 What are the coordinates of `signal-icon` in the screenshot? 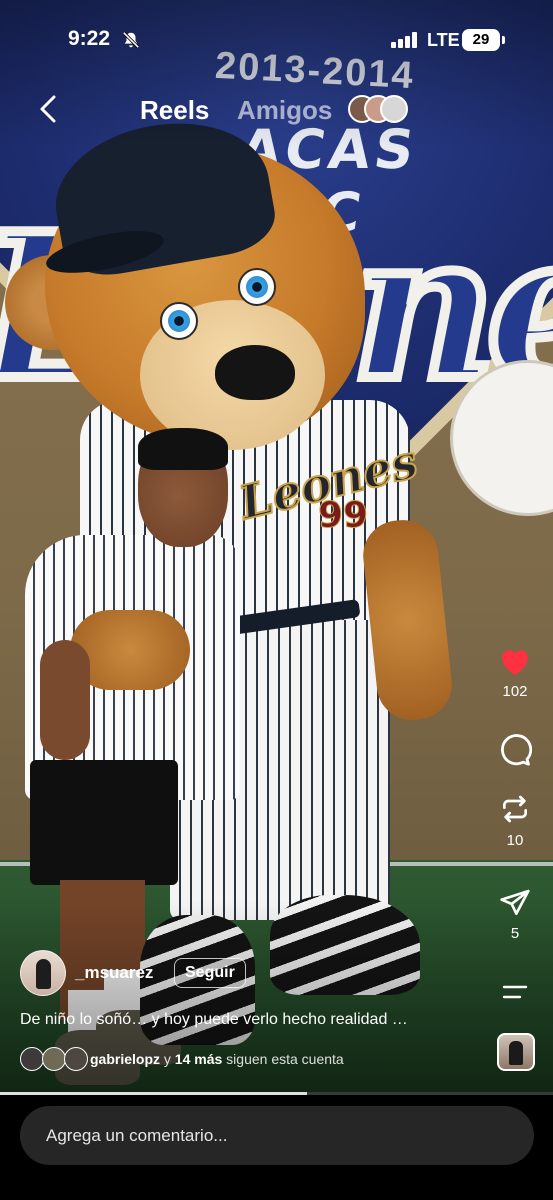 It's located at (405, 40).